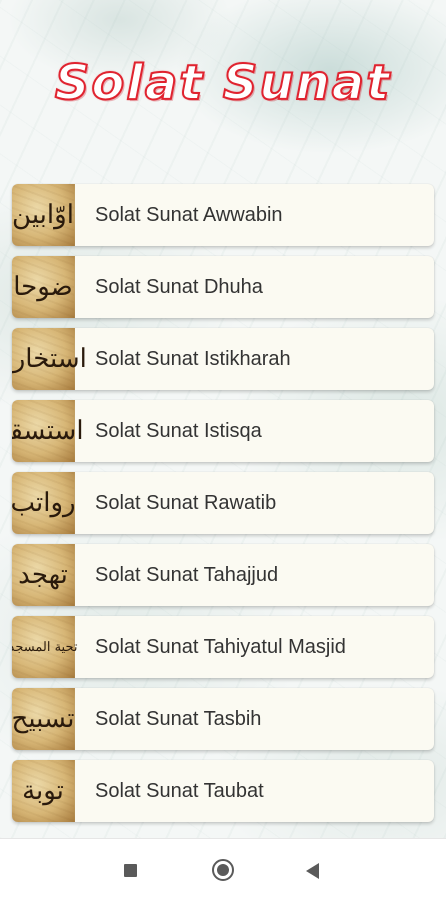  I want to click on calligraphy-thumbnail: استخارة, so click(49, 359).